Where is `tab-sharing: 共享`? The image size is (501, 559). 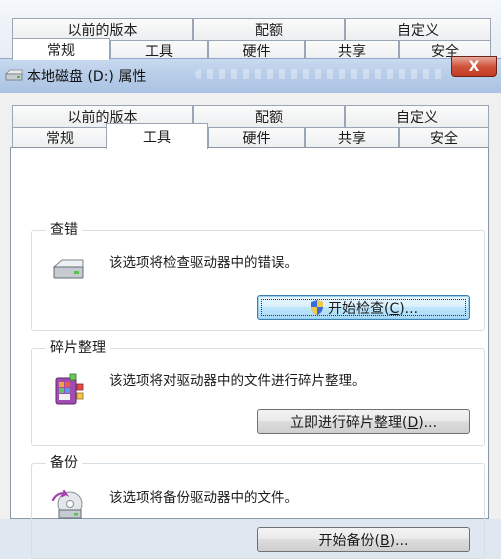
tab-sharing: 共享 is located at coordinates (352, 137).